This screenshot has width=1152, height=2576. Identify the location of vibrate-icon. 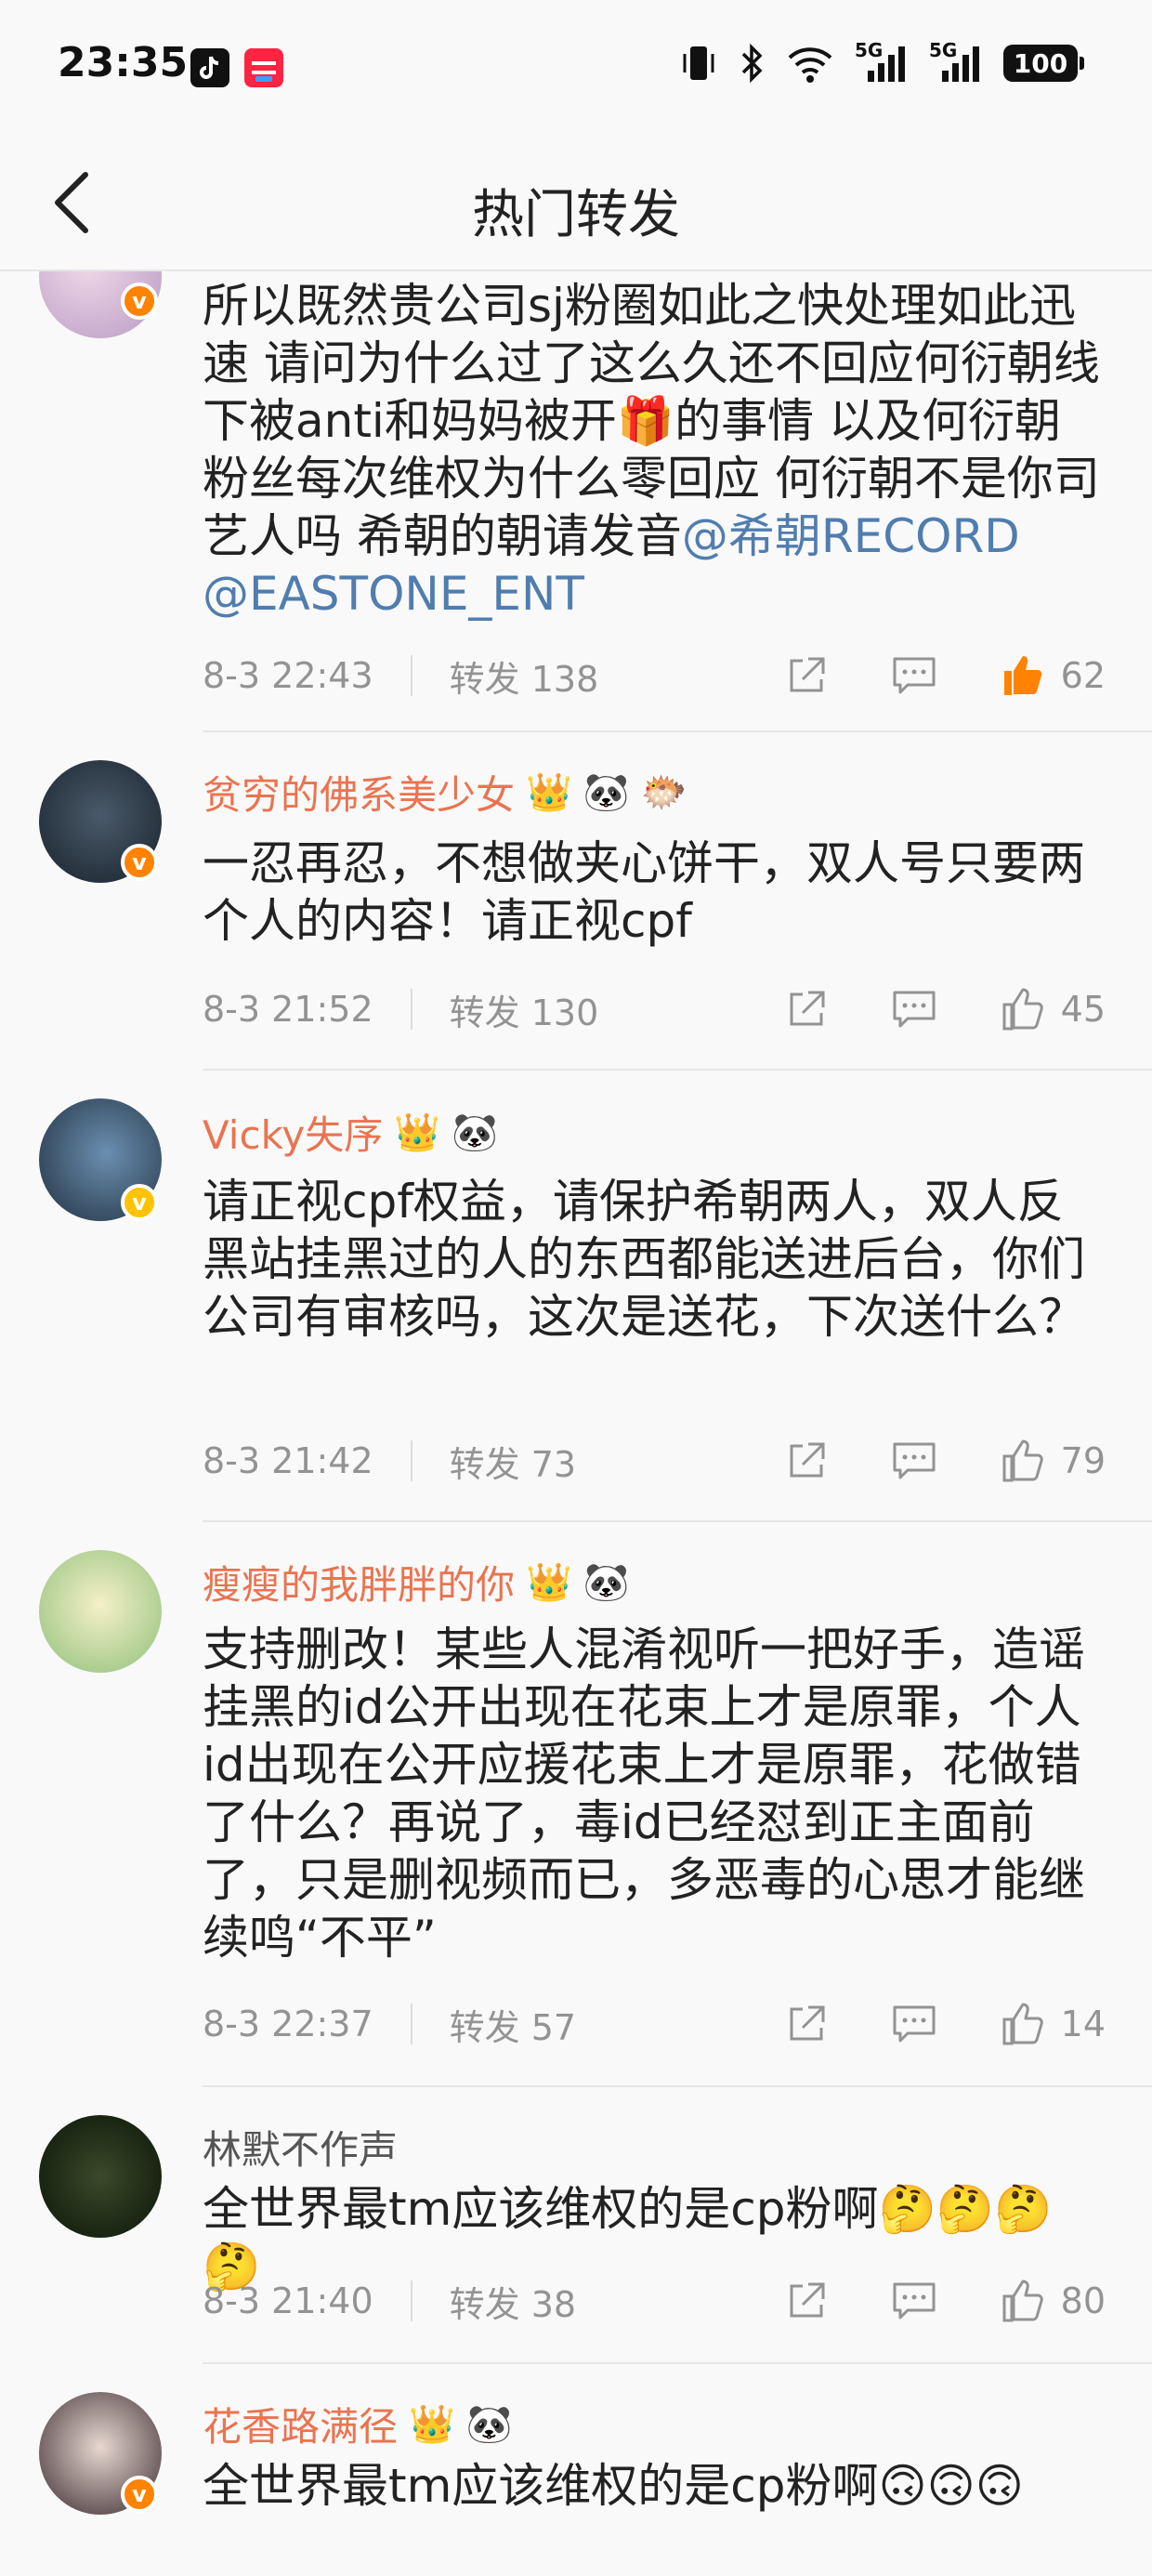
(698, 63).